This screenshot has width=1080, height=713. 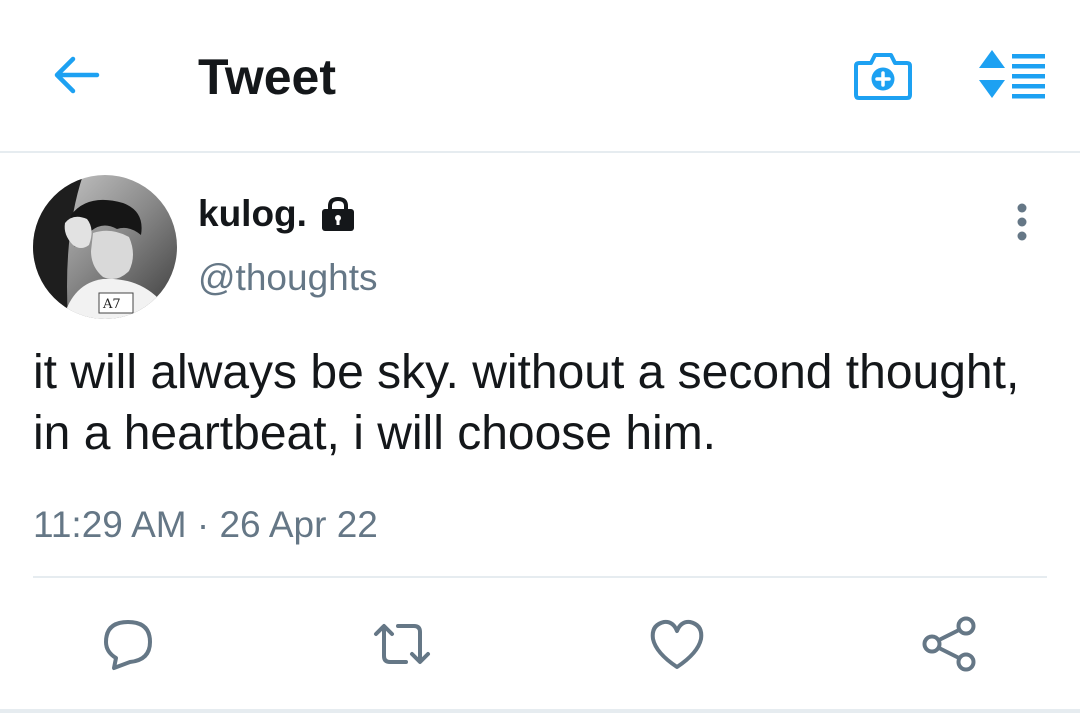 What do you see at coordinates (288, 278) in the screenshot?
I see `author-handle: @thoughts` at bounding box center [288, 278].